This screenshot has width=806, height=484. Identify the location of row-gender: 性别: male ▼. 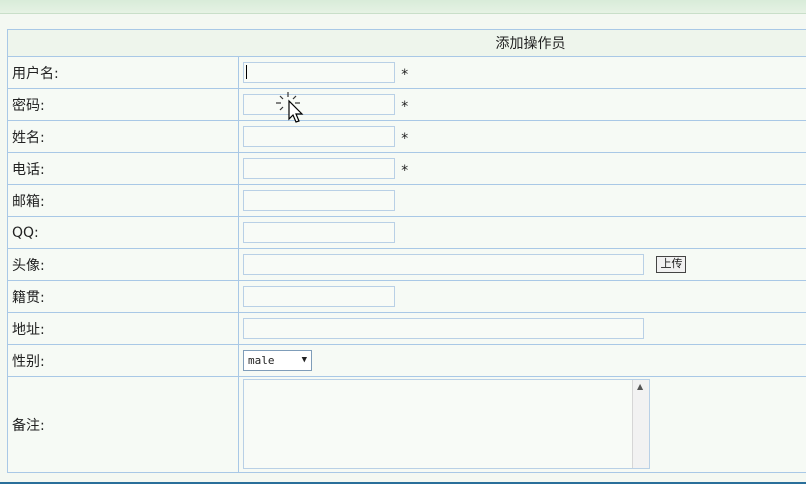
(406, 360).